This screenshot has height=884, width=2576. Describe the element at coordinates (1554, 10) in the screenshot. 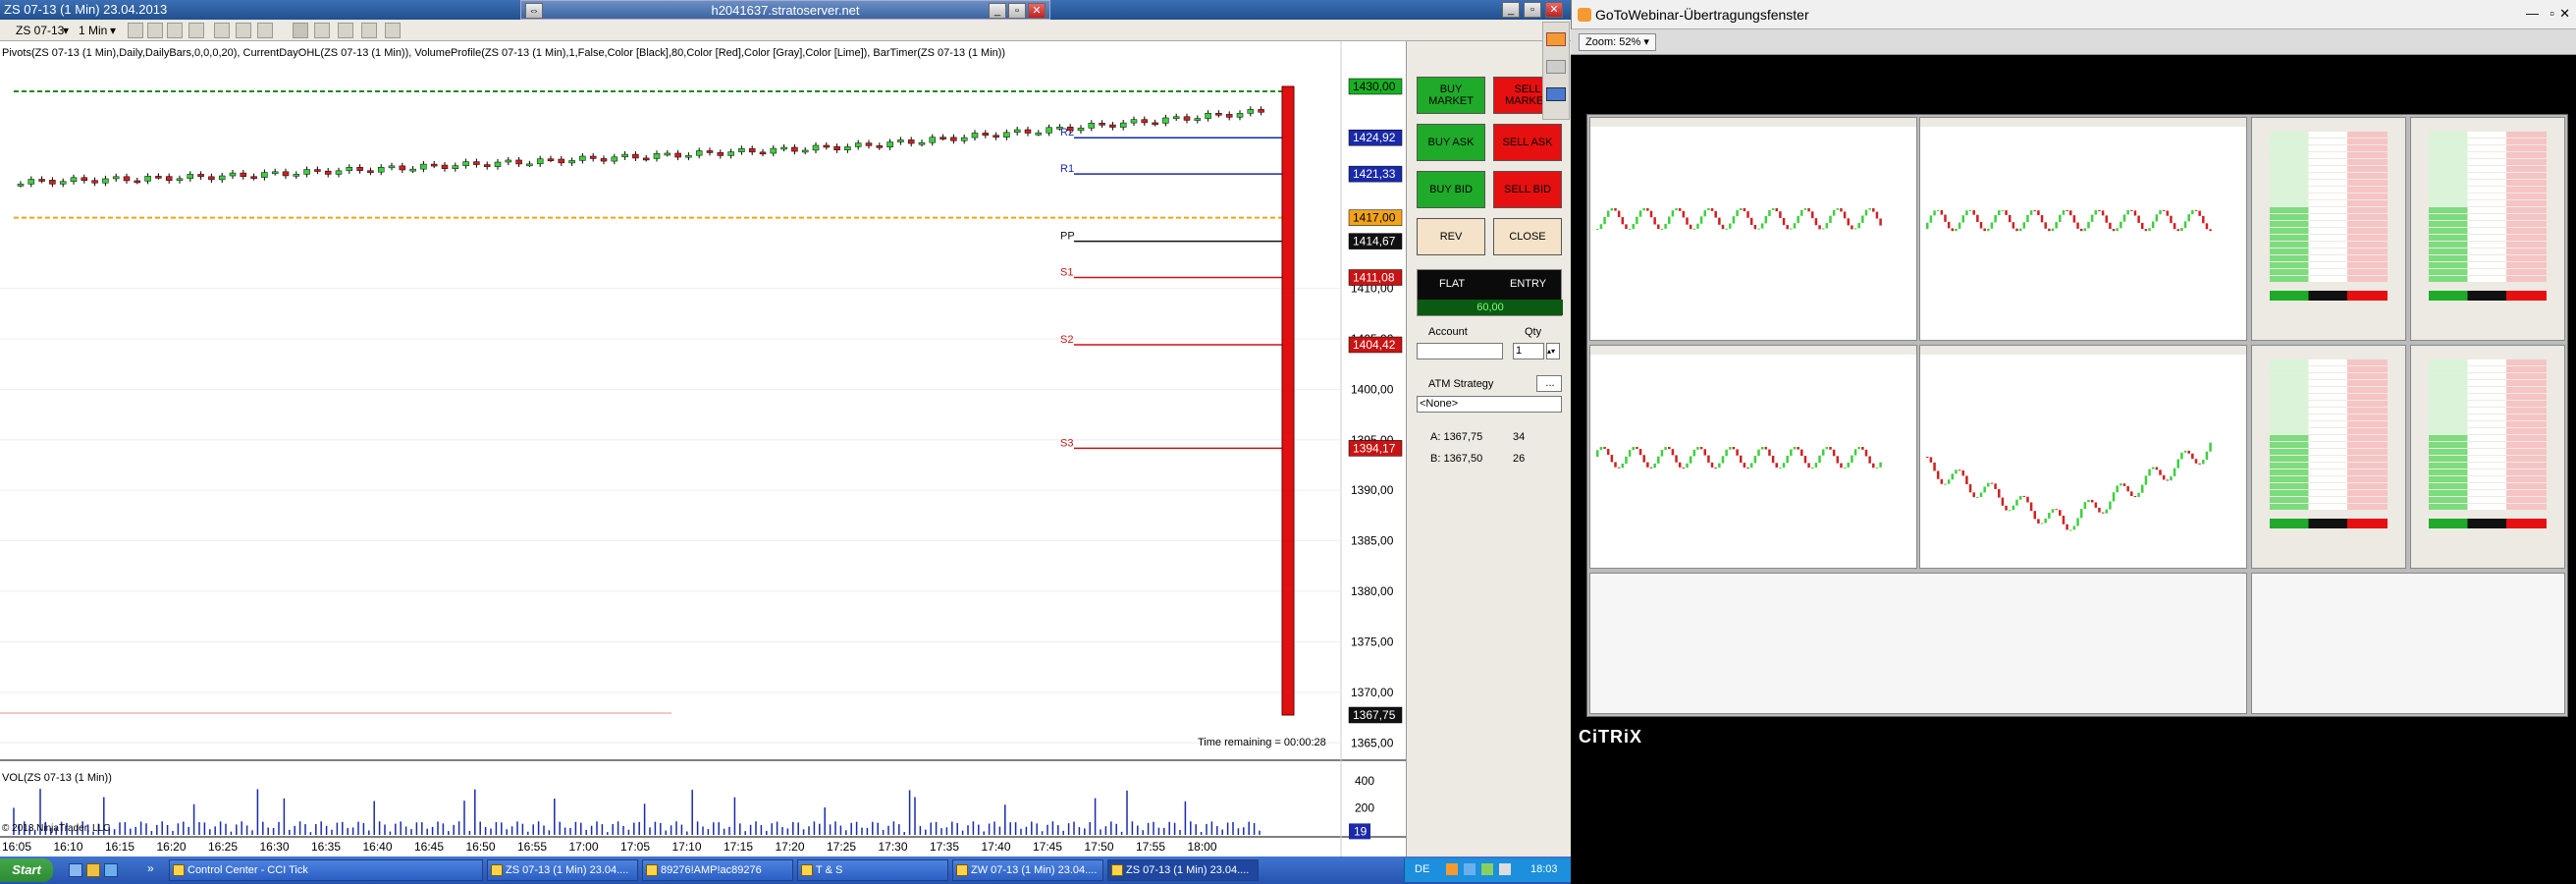

I see `nt-close-icon: ✕` at that location.